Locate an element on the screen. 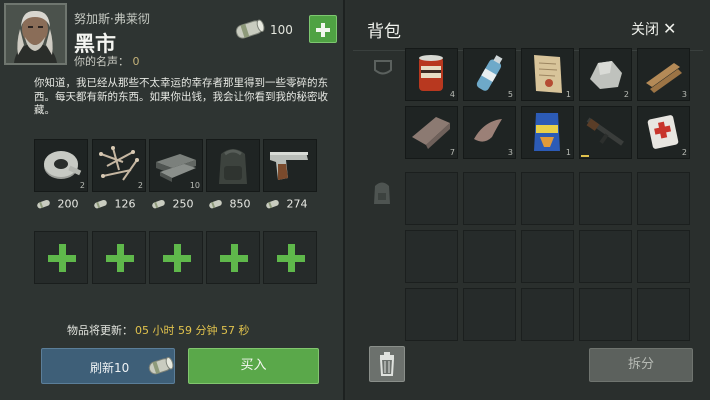  shop-item-slot: 10 is located at coordinates (176, 165).